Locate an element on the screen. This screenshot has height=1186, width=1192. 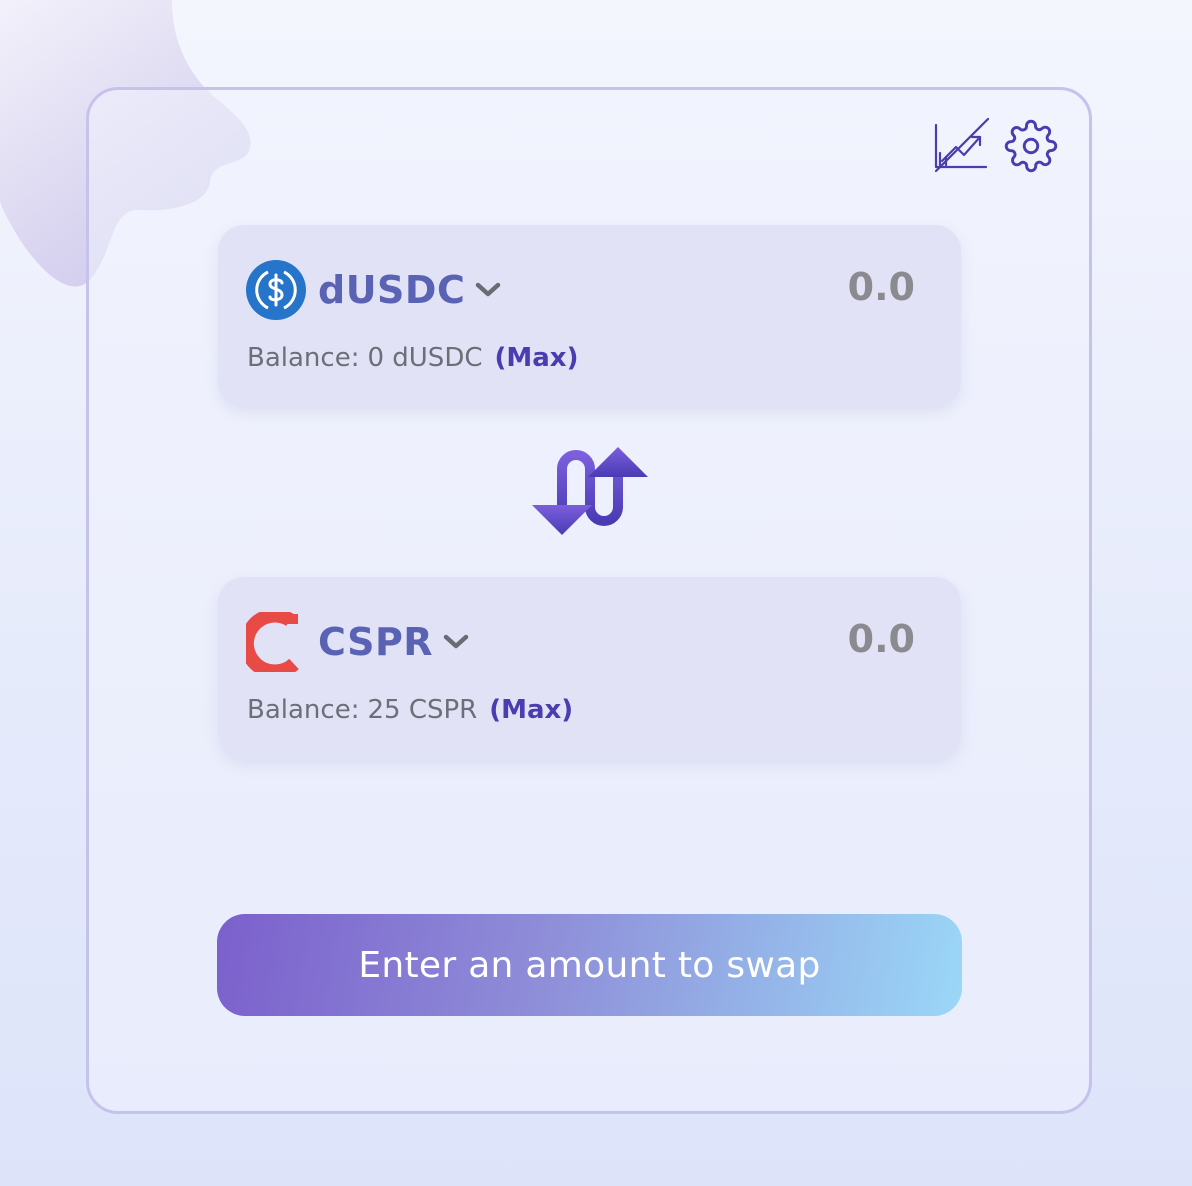
usdc-logo-icon is located at coordinates (276, 290).